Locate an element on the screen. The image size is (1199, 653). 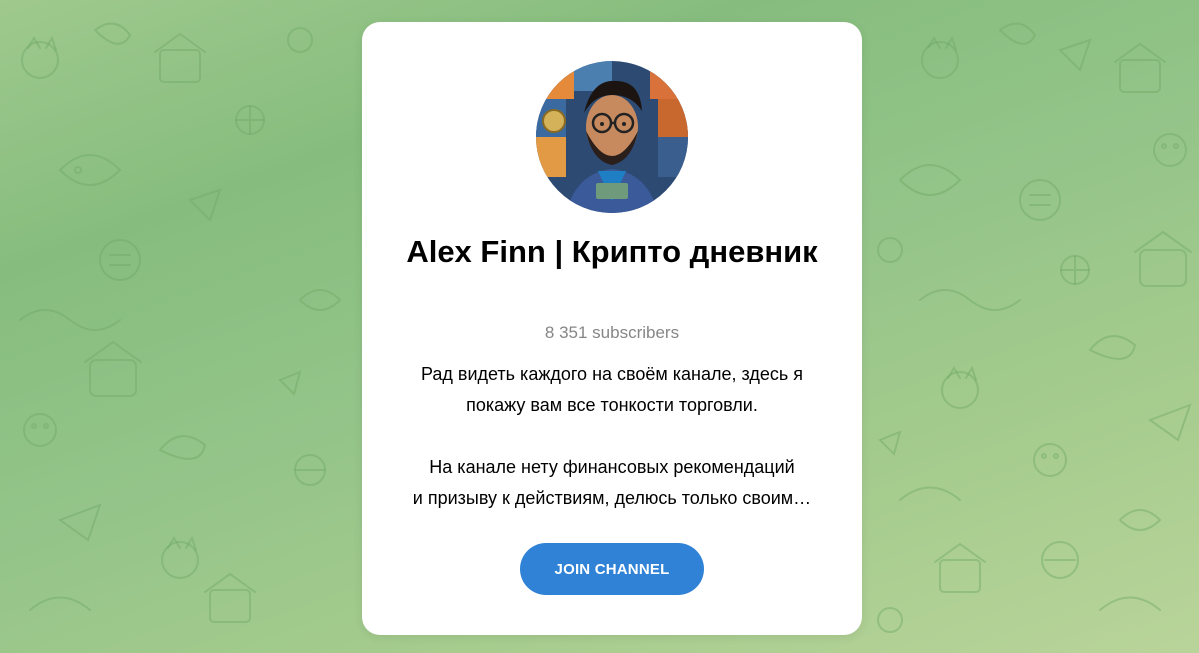
description-line: На канале нету финансовых рекомендаций is located at coordinates (612, 467).